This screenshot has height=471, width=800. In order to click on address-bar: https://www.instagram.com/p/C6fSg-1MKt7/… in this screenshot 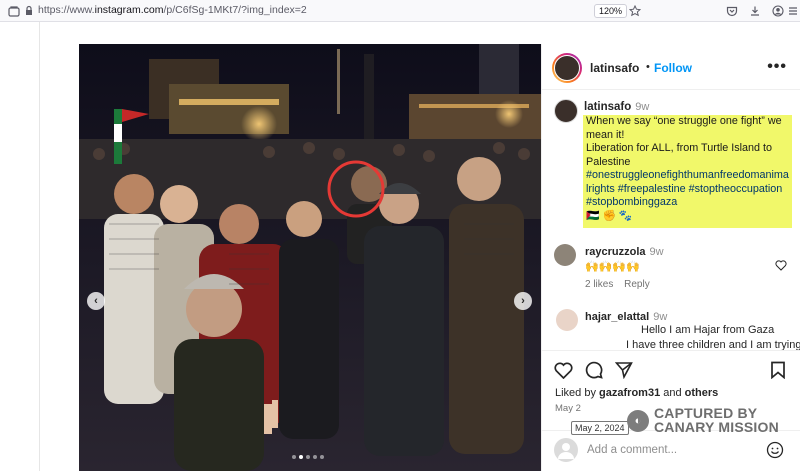, I will do `click(172, 10)`.